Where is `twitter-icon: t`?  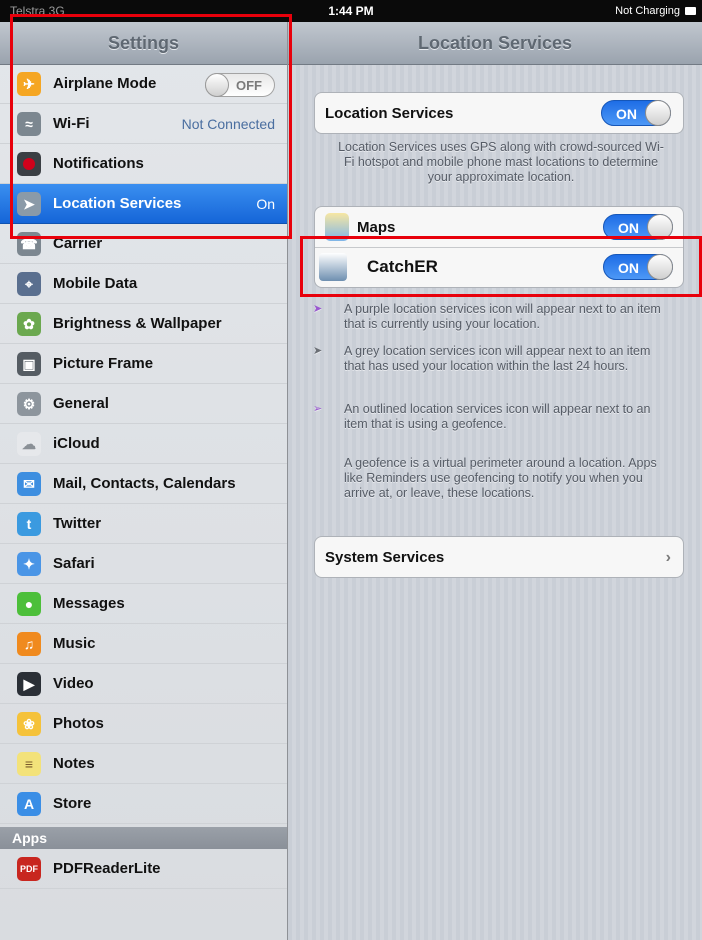
twitter-icon: t is located at coordinates (29, 524).